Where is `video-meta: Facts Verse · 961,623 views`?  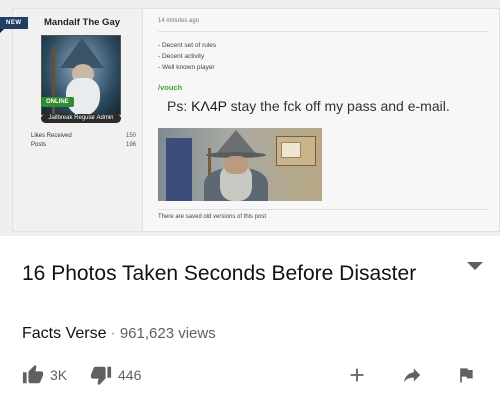
video-meta: Facts Verse · 961,623 views is located at coordinates (119, 334).